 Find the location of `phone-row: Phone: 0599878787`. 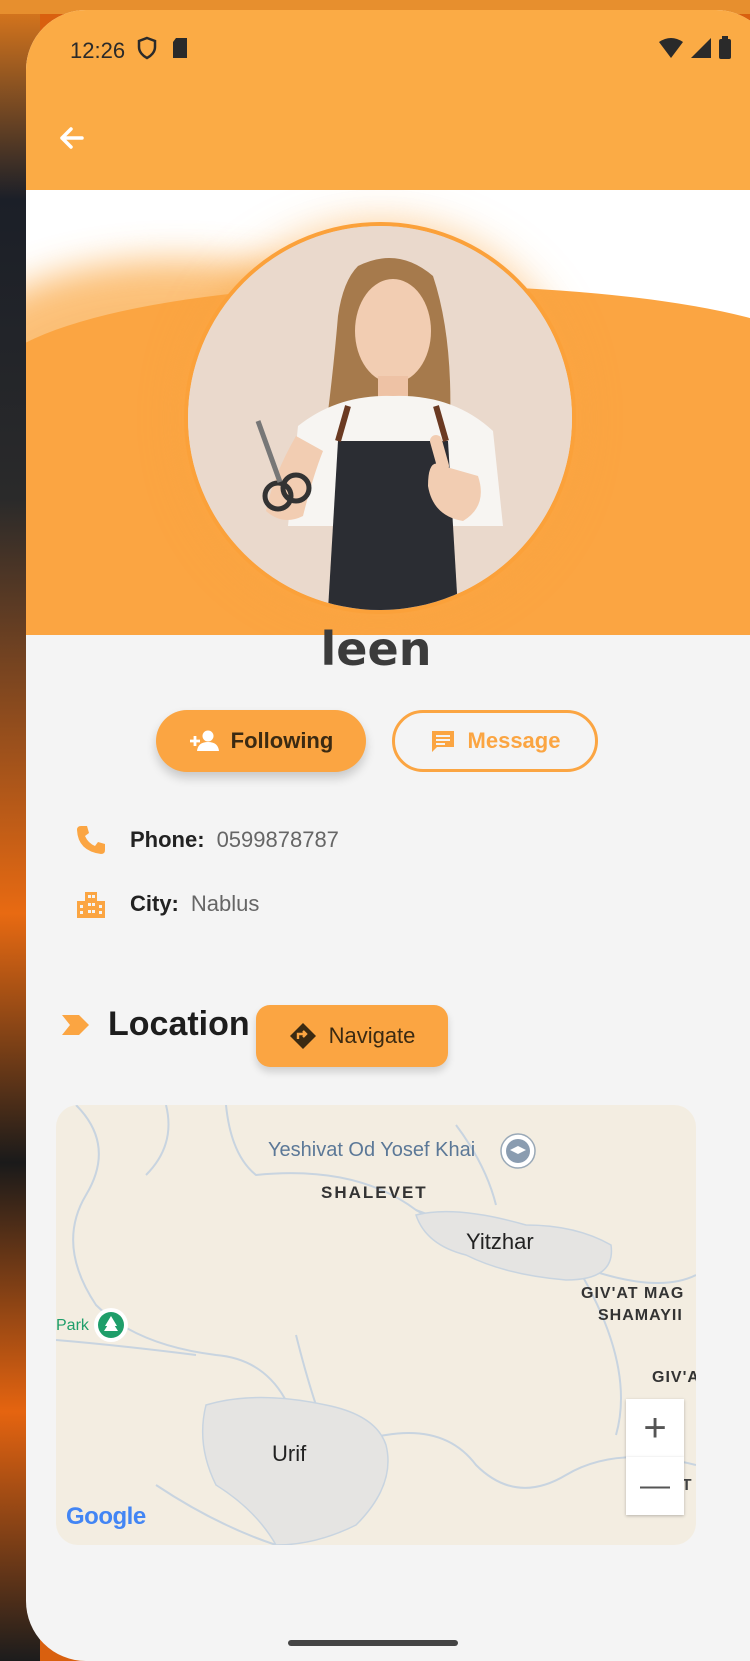

phone-row: Phone: 0599878787 is located at coordinates (206, 840).